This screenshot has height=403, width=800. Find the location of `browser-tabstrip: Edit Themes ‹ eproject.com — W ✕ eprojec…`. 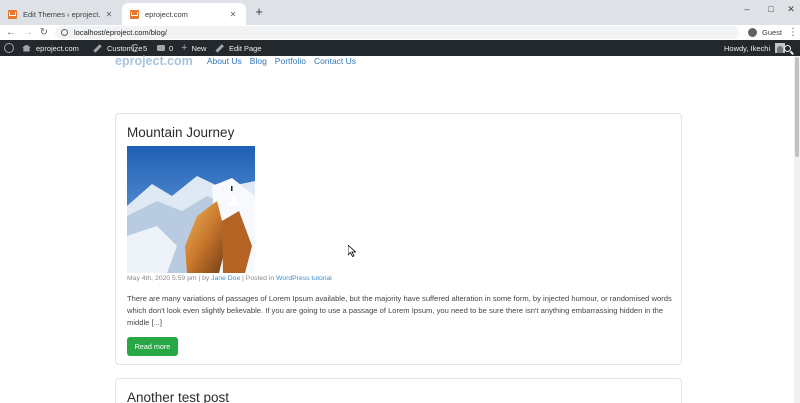

browser-tabstrip: Edit Themes ‹ eproject.com — W ✕ eprojec… is located at coordinates (400, 12).